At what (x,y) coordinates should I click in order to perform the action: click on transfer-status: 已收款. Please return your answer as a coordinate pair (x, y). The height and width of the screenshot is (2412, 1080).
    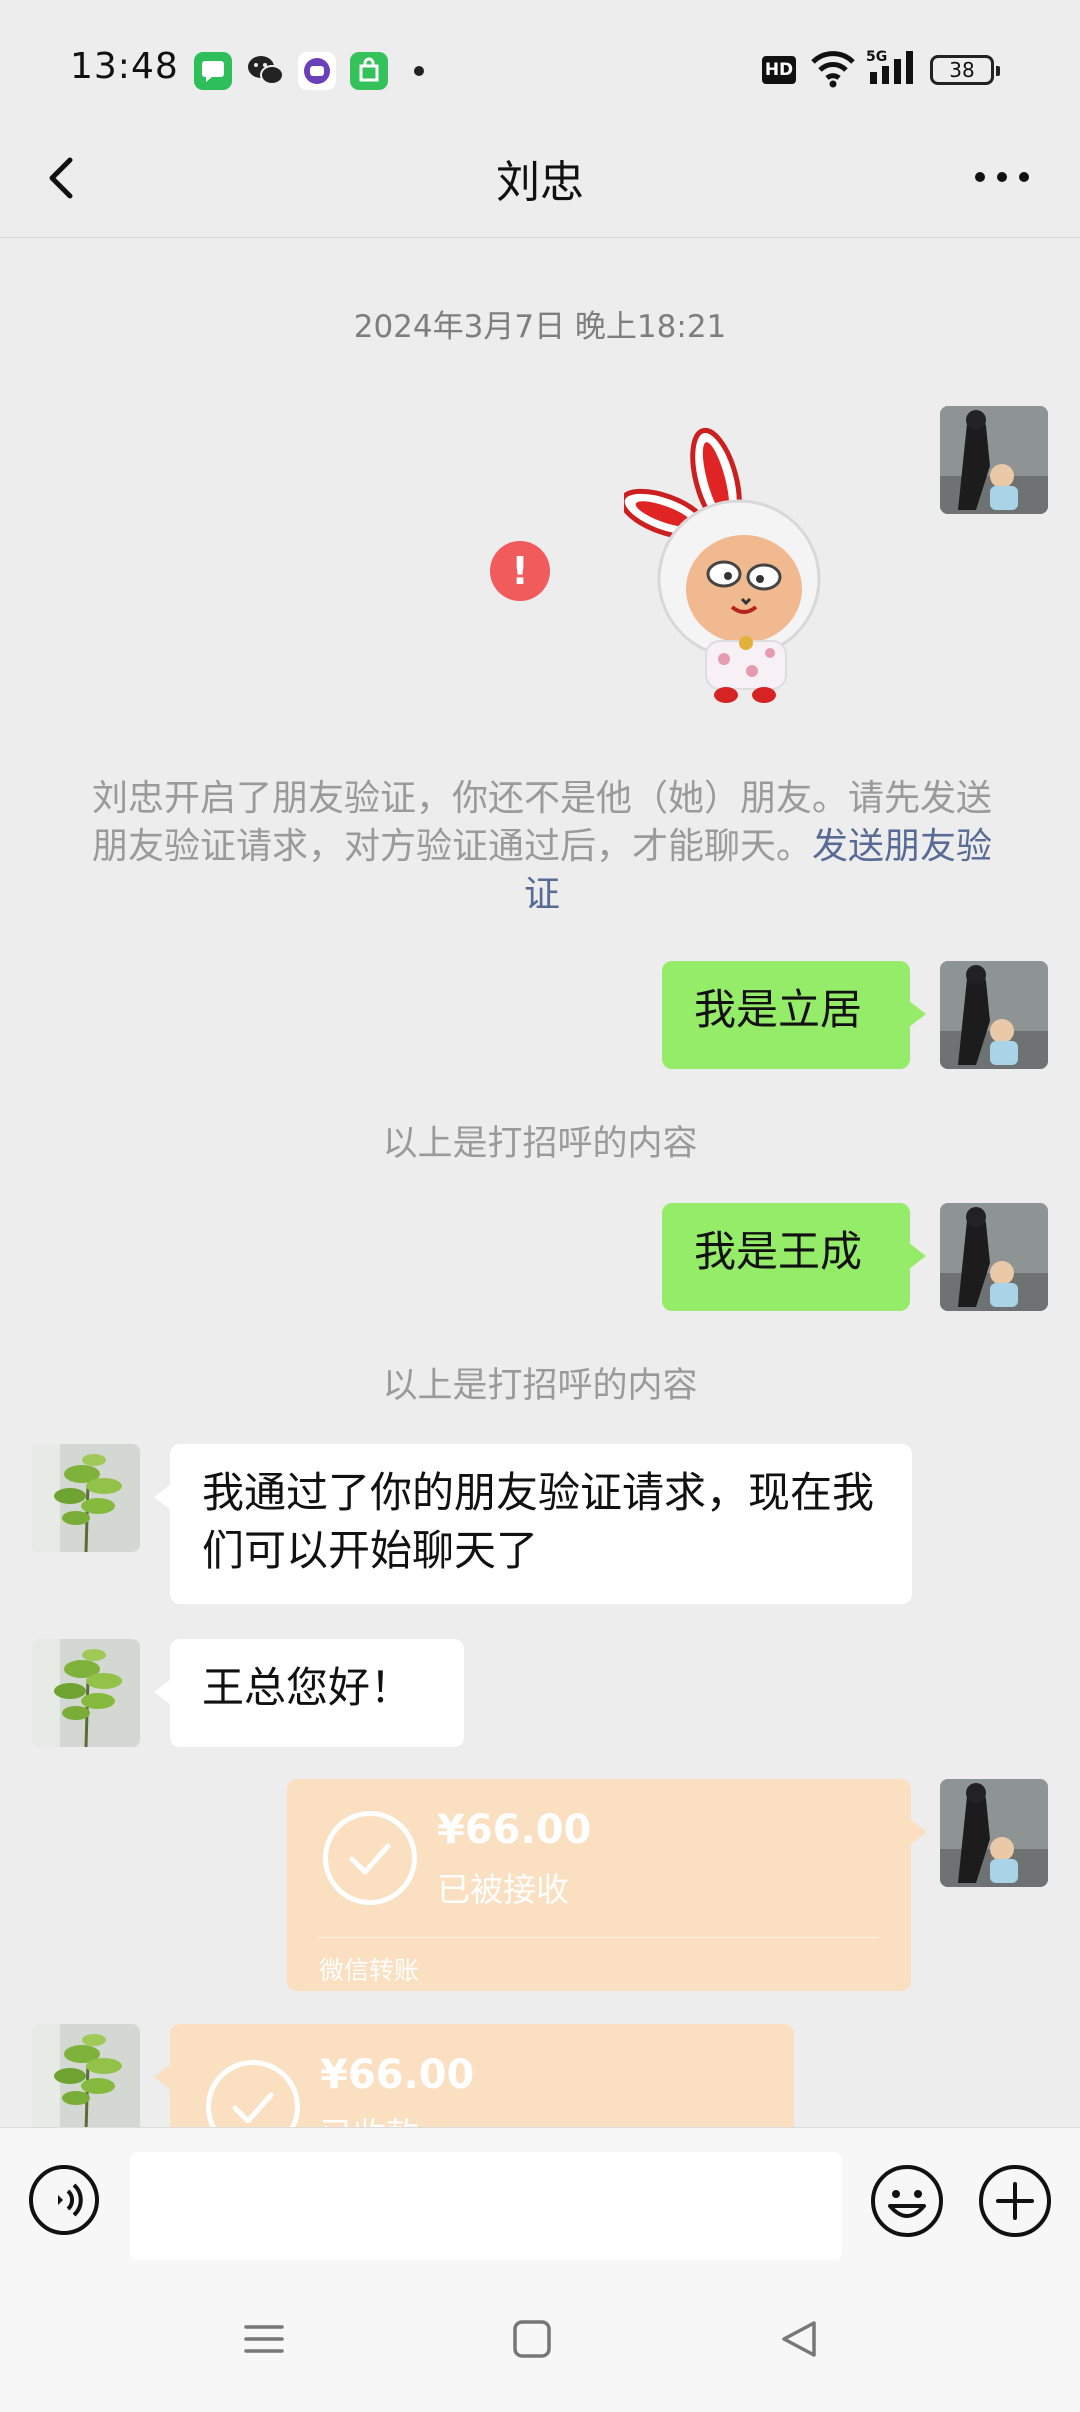
    Looking at the image, I should click on (369, 2117).